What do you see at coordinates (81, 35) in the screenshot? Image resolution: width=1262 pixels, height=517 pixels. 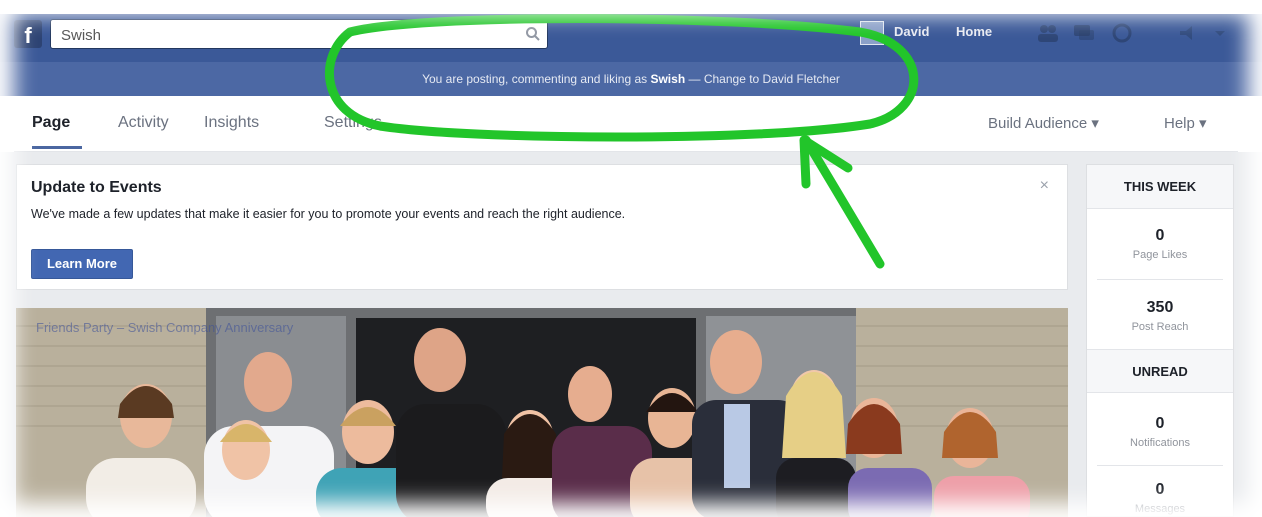 I see `search-value: Swish` at bounding box center [81, 35].